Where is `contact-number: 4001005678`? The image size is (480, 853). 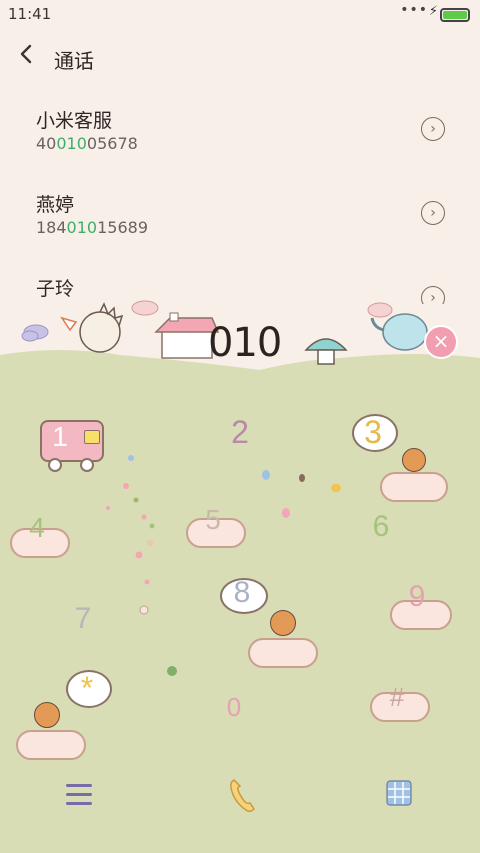 contact-number: 4001005678 is located at coordinates (87, 143).